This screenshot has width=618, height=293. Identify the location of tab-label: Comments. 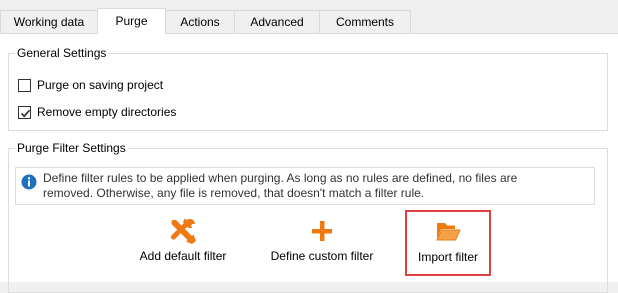
(364, 22).